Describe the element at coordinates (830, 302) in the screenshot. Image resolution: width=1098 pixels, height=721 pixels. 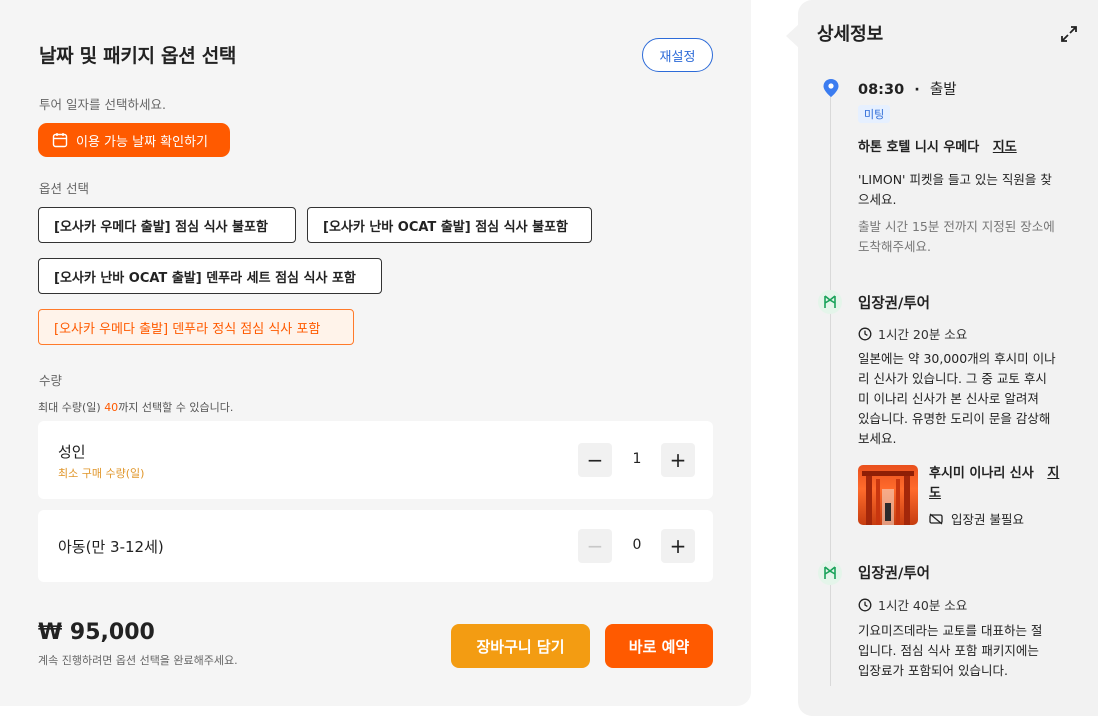
I see `ticket-tour-icon` at that location.